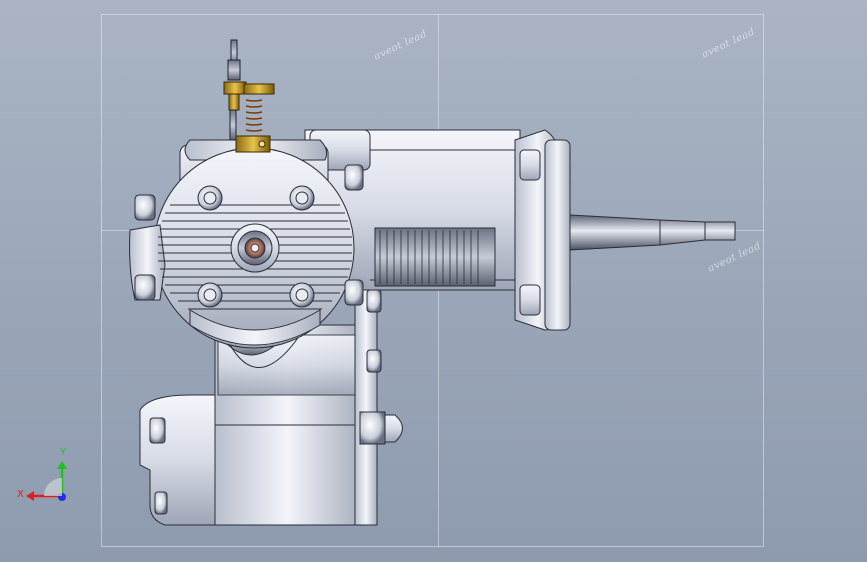 Image resolution: width=867 pixels, height=562 pixels. Describe the element at coordinates (20, 494) in the screenshot. I see `x-axis-label: X` at that location.